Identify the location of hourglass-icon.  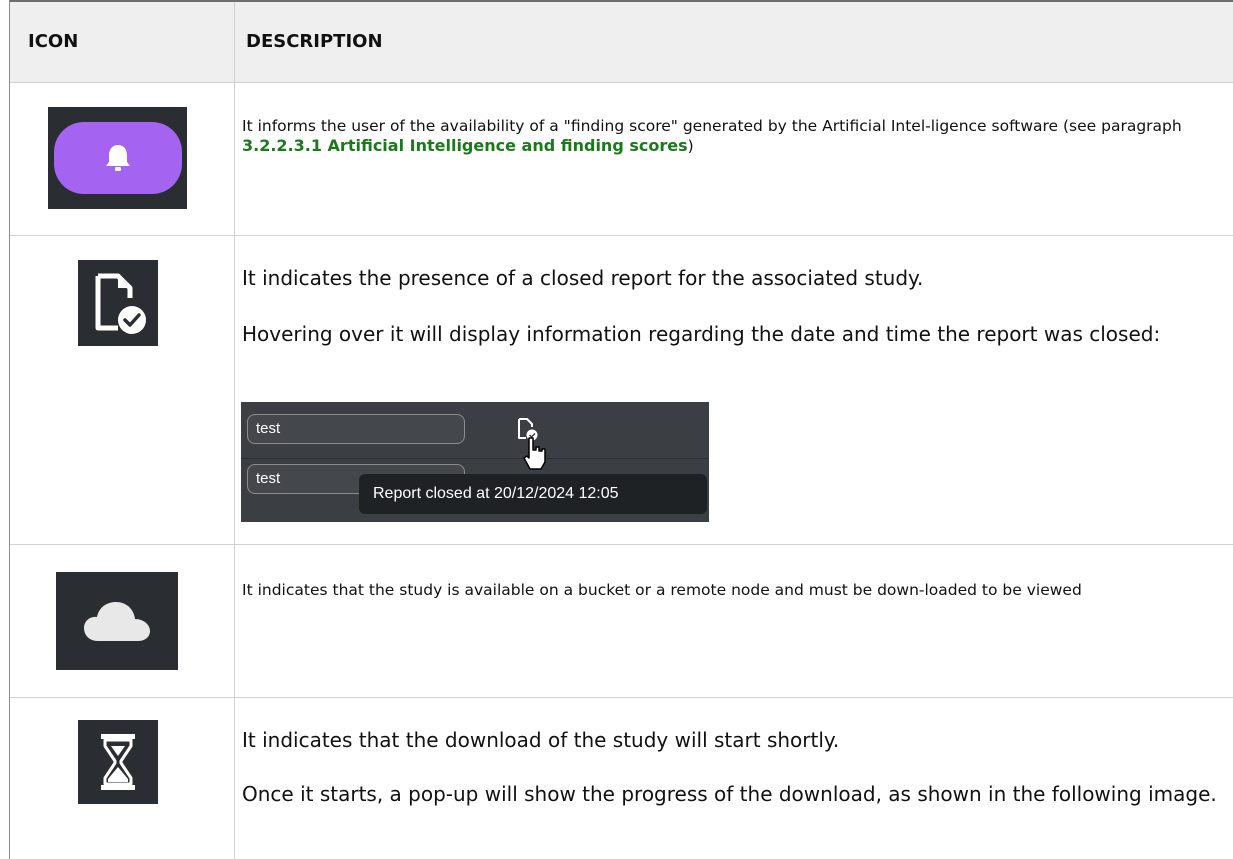
(118, 762).